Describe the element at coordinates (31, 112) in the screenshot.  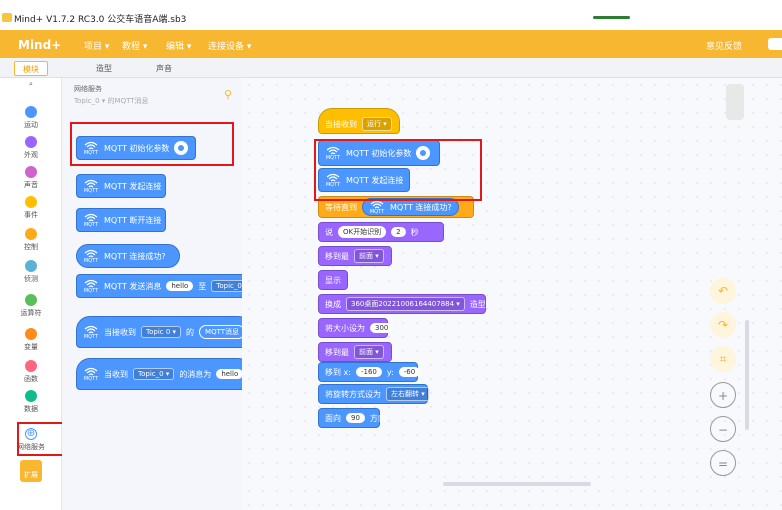
I see `motion-dot-icon` at that location.